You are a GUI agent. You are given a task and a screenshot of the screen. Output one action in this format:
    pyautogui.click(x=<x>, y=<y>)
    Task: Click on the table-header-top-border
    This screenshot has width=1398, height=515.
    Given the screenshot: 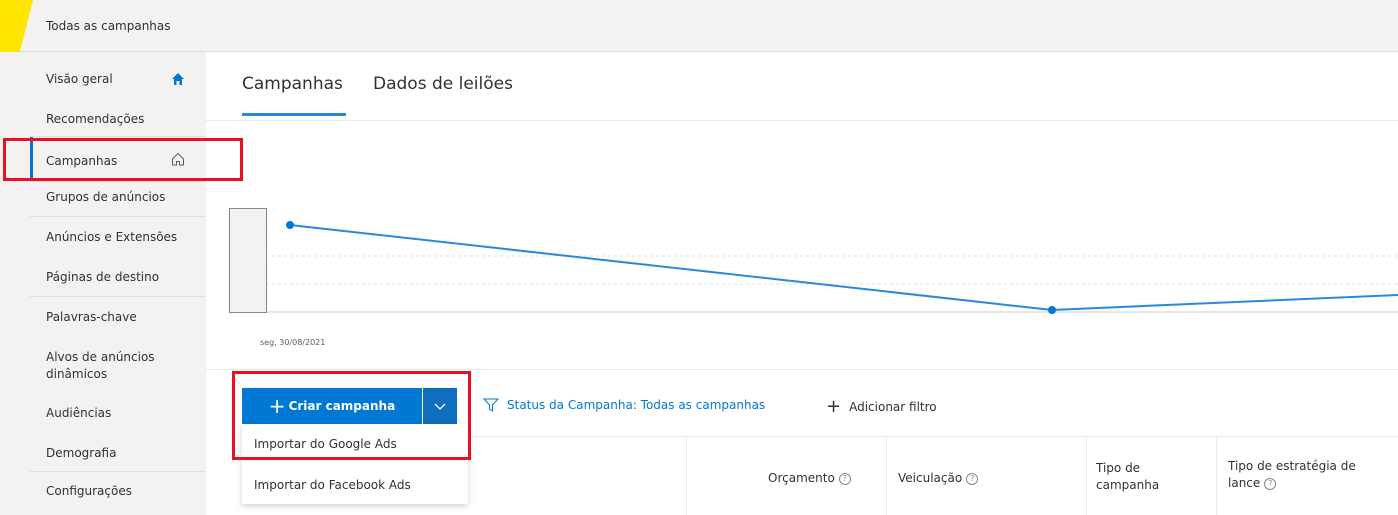 What is the action you would take?
    pyautogui.click(x=933, y=436)
    